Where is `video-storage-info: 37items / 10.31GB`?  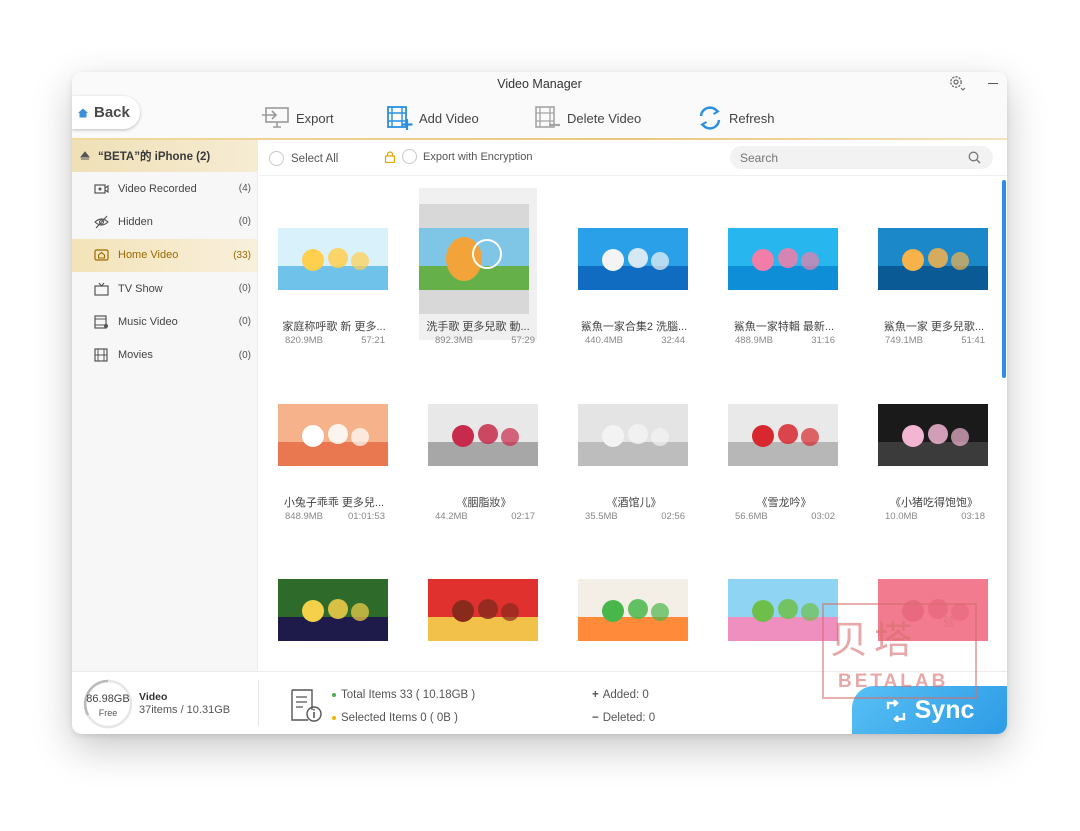
video-storage-info: 37items / 10.31GB is located at coordinates (185, 710).